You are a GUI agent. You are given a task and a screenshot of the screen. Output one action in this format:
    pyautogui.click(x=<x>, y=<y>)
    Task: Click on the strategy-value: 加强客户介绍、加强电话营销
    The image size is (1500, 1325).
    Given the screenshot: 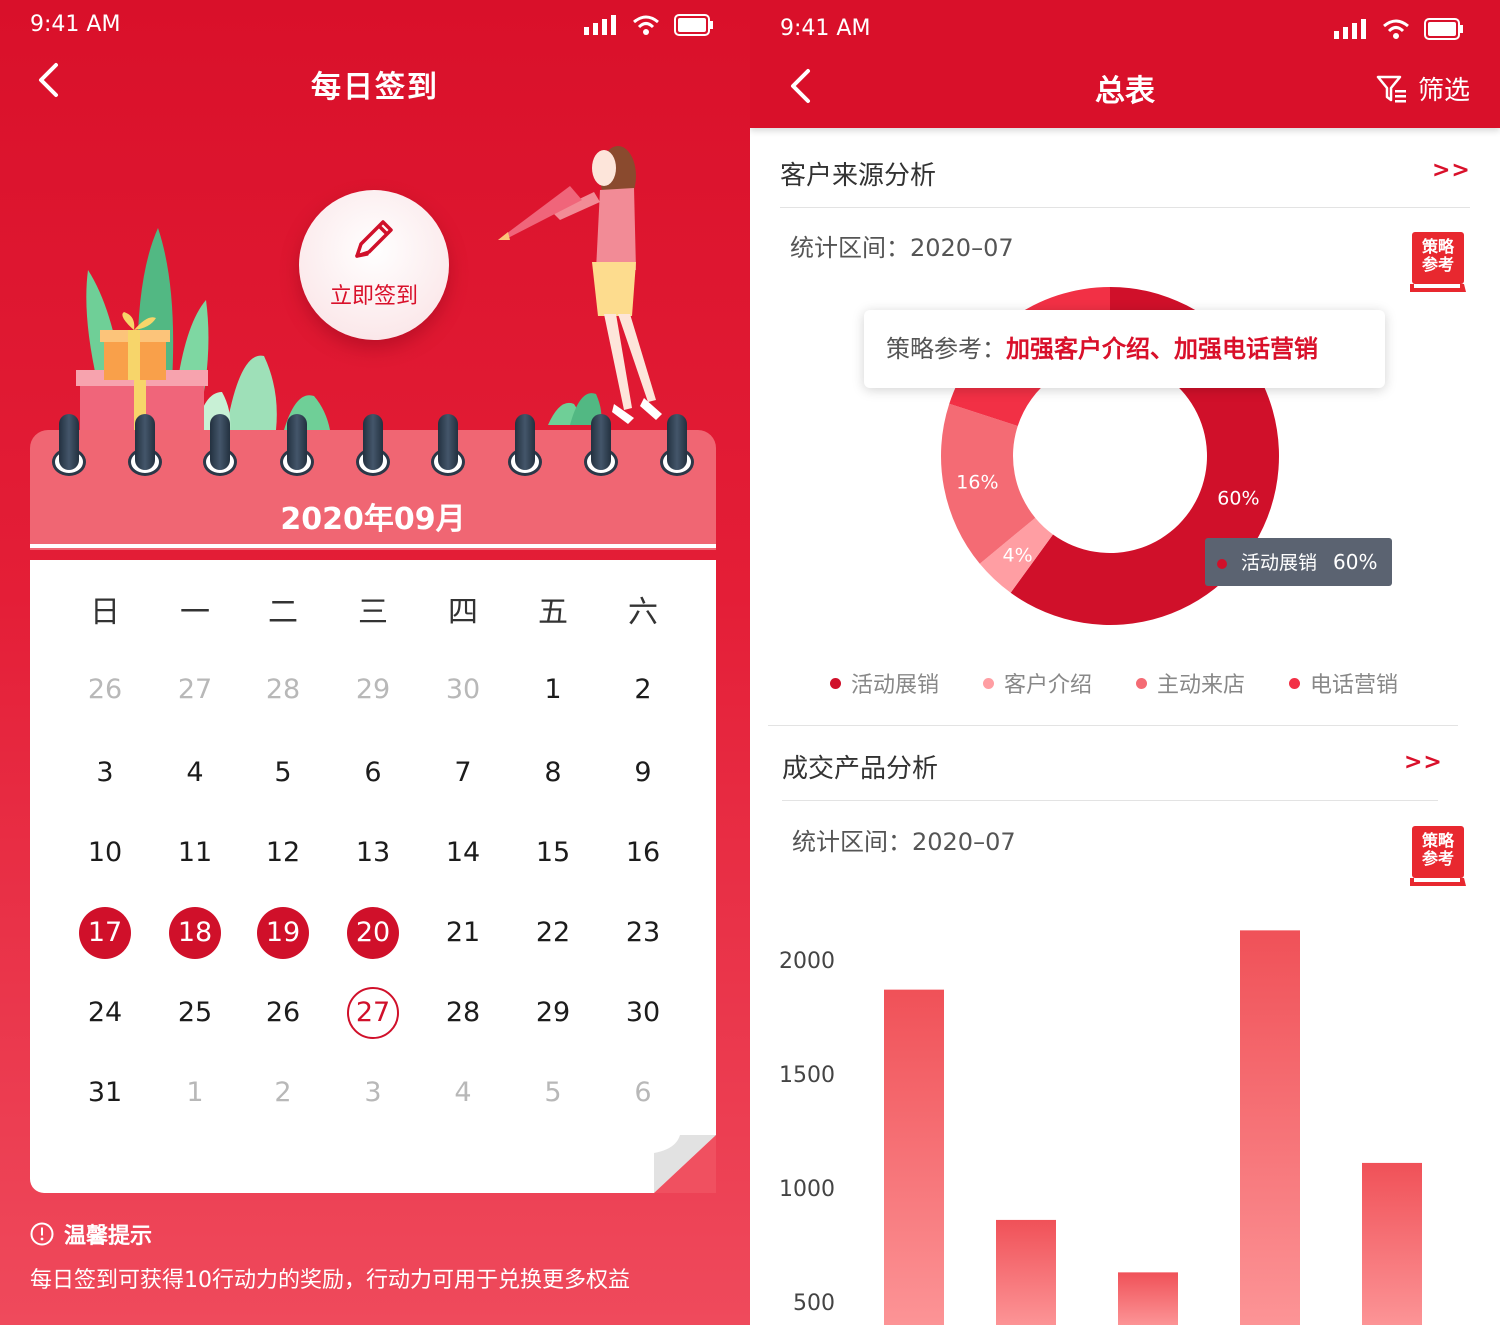 What is the action you would take?
    pyautogui.click(x=1162, y=349)
    